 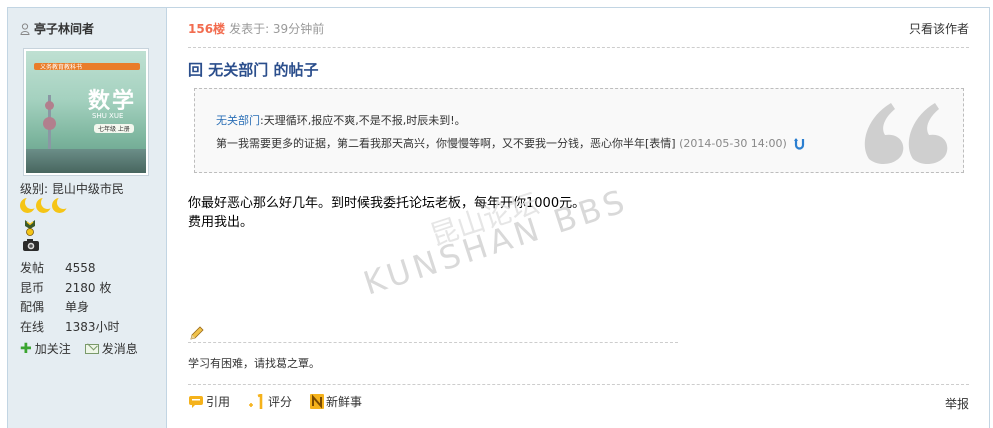 I want to click on follow-button: ✚ 加关注, so click(x=45, y=348).